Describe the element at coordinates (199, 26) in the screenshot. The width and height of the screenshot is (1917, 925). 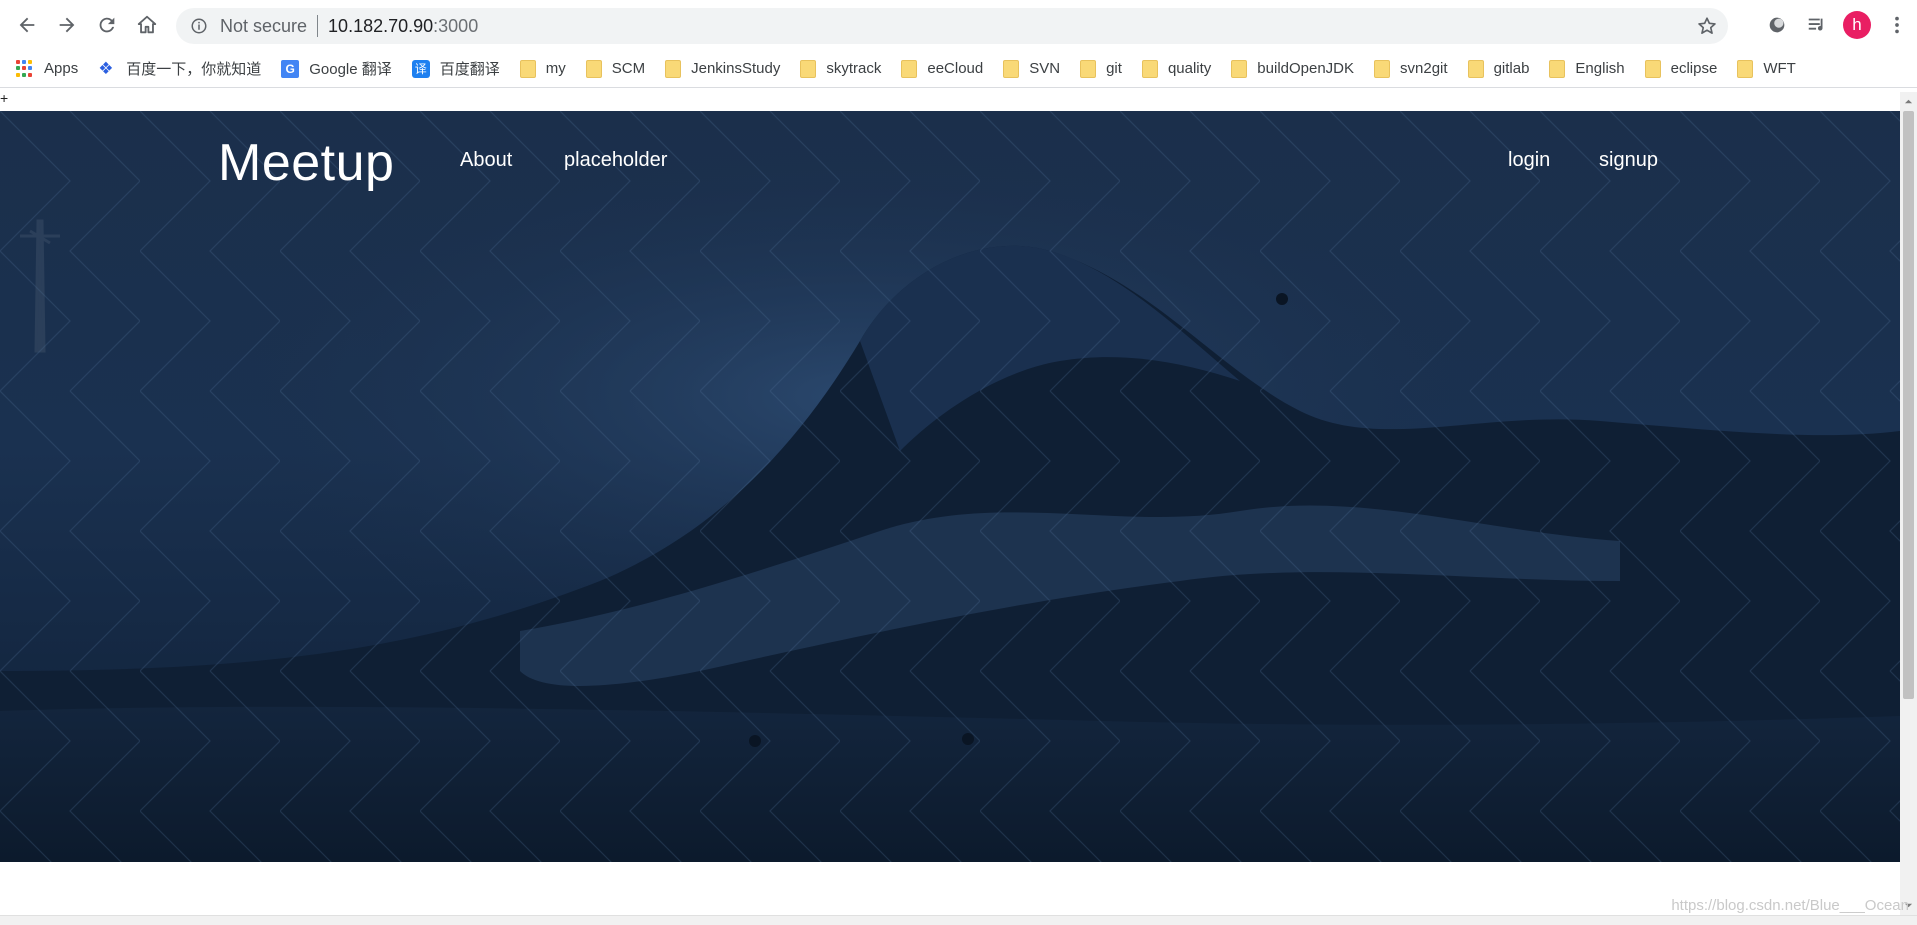
I see `info-icon` at that location.